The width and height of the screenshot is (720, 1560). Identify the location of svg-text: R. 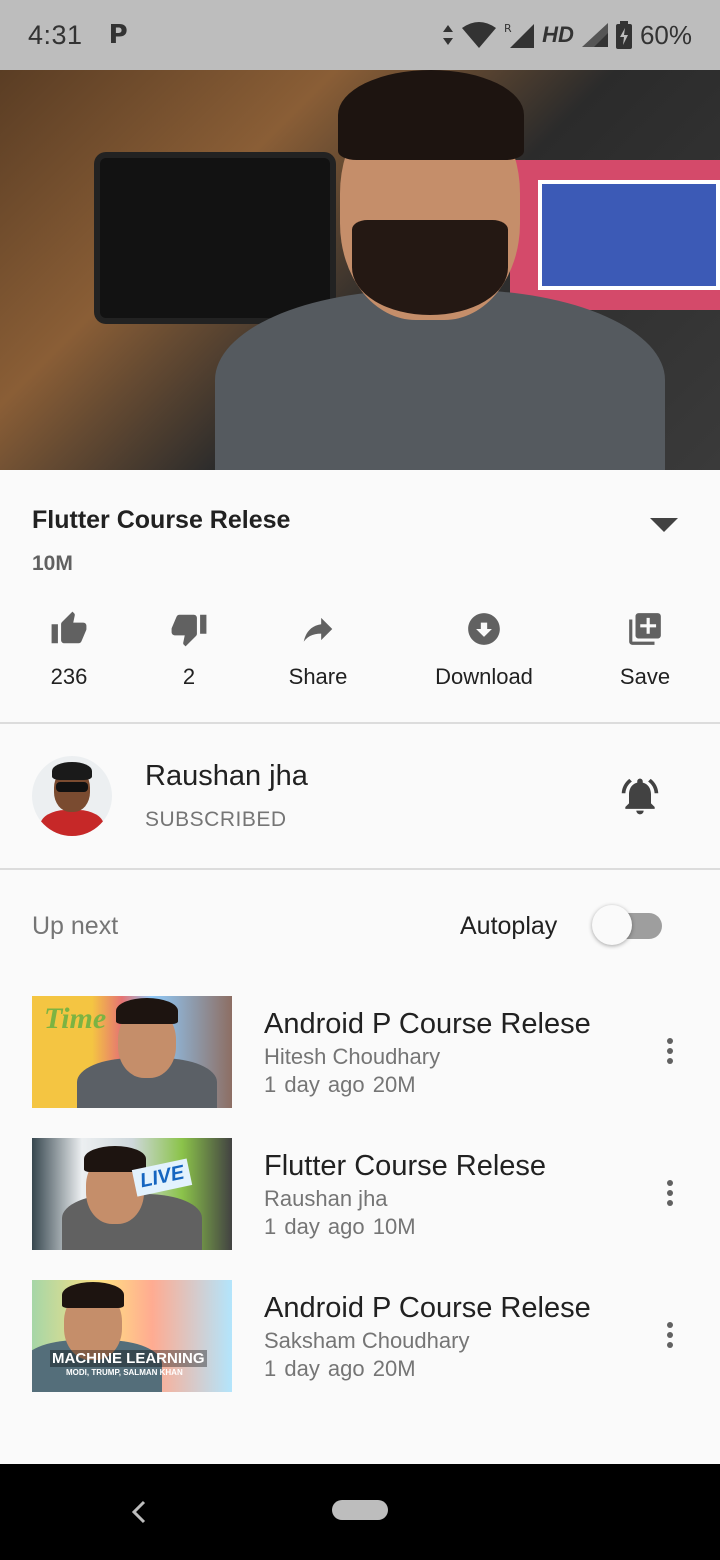
(508, 28).